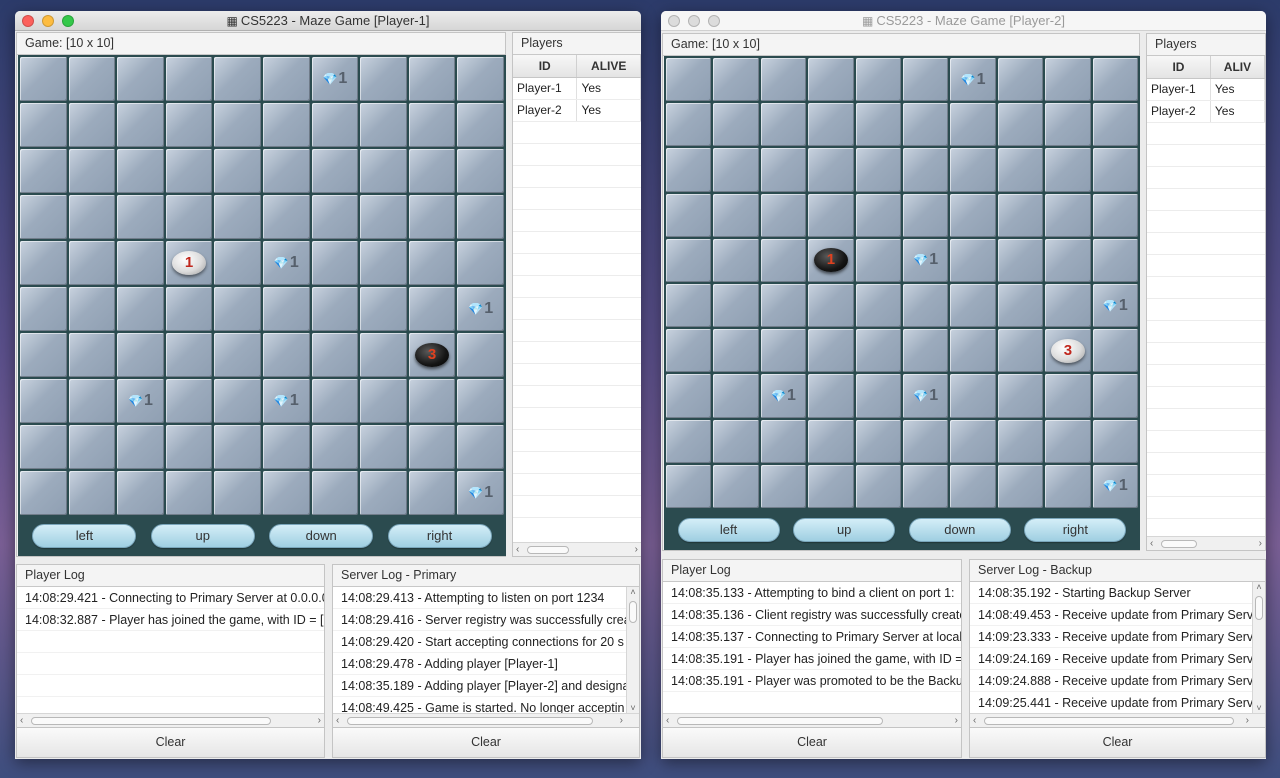 The height and width of the screenshot is (778, 1280). Describe the element at coordinates (963, 21) in the screenshot. I see `title-bar: ▦ CS5223 - Maze Game [Player-2]` at that location.